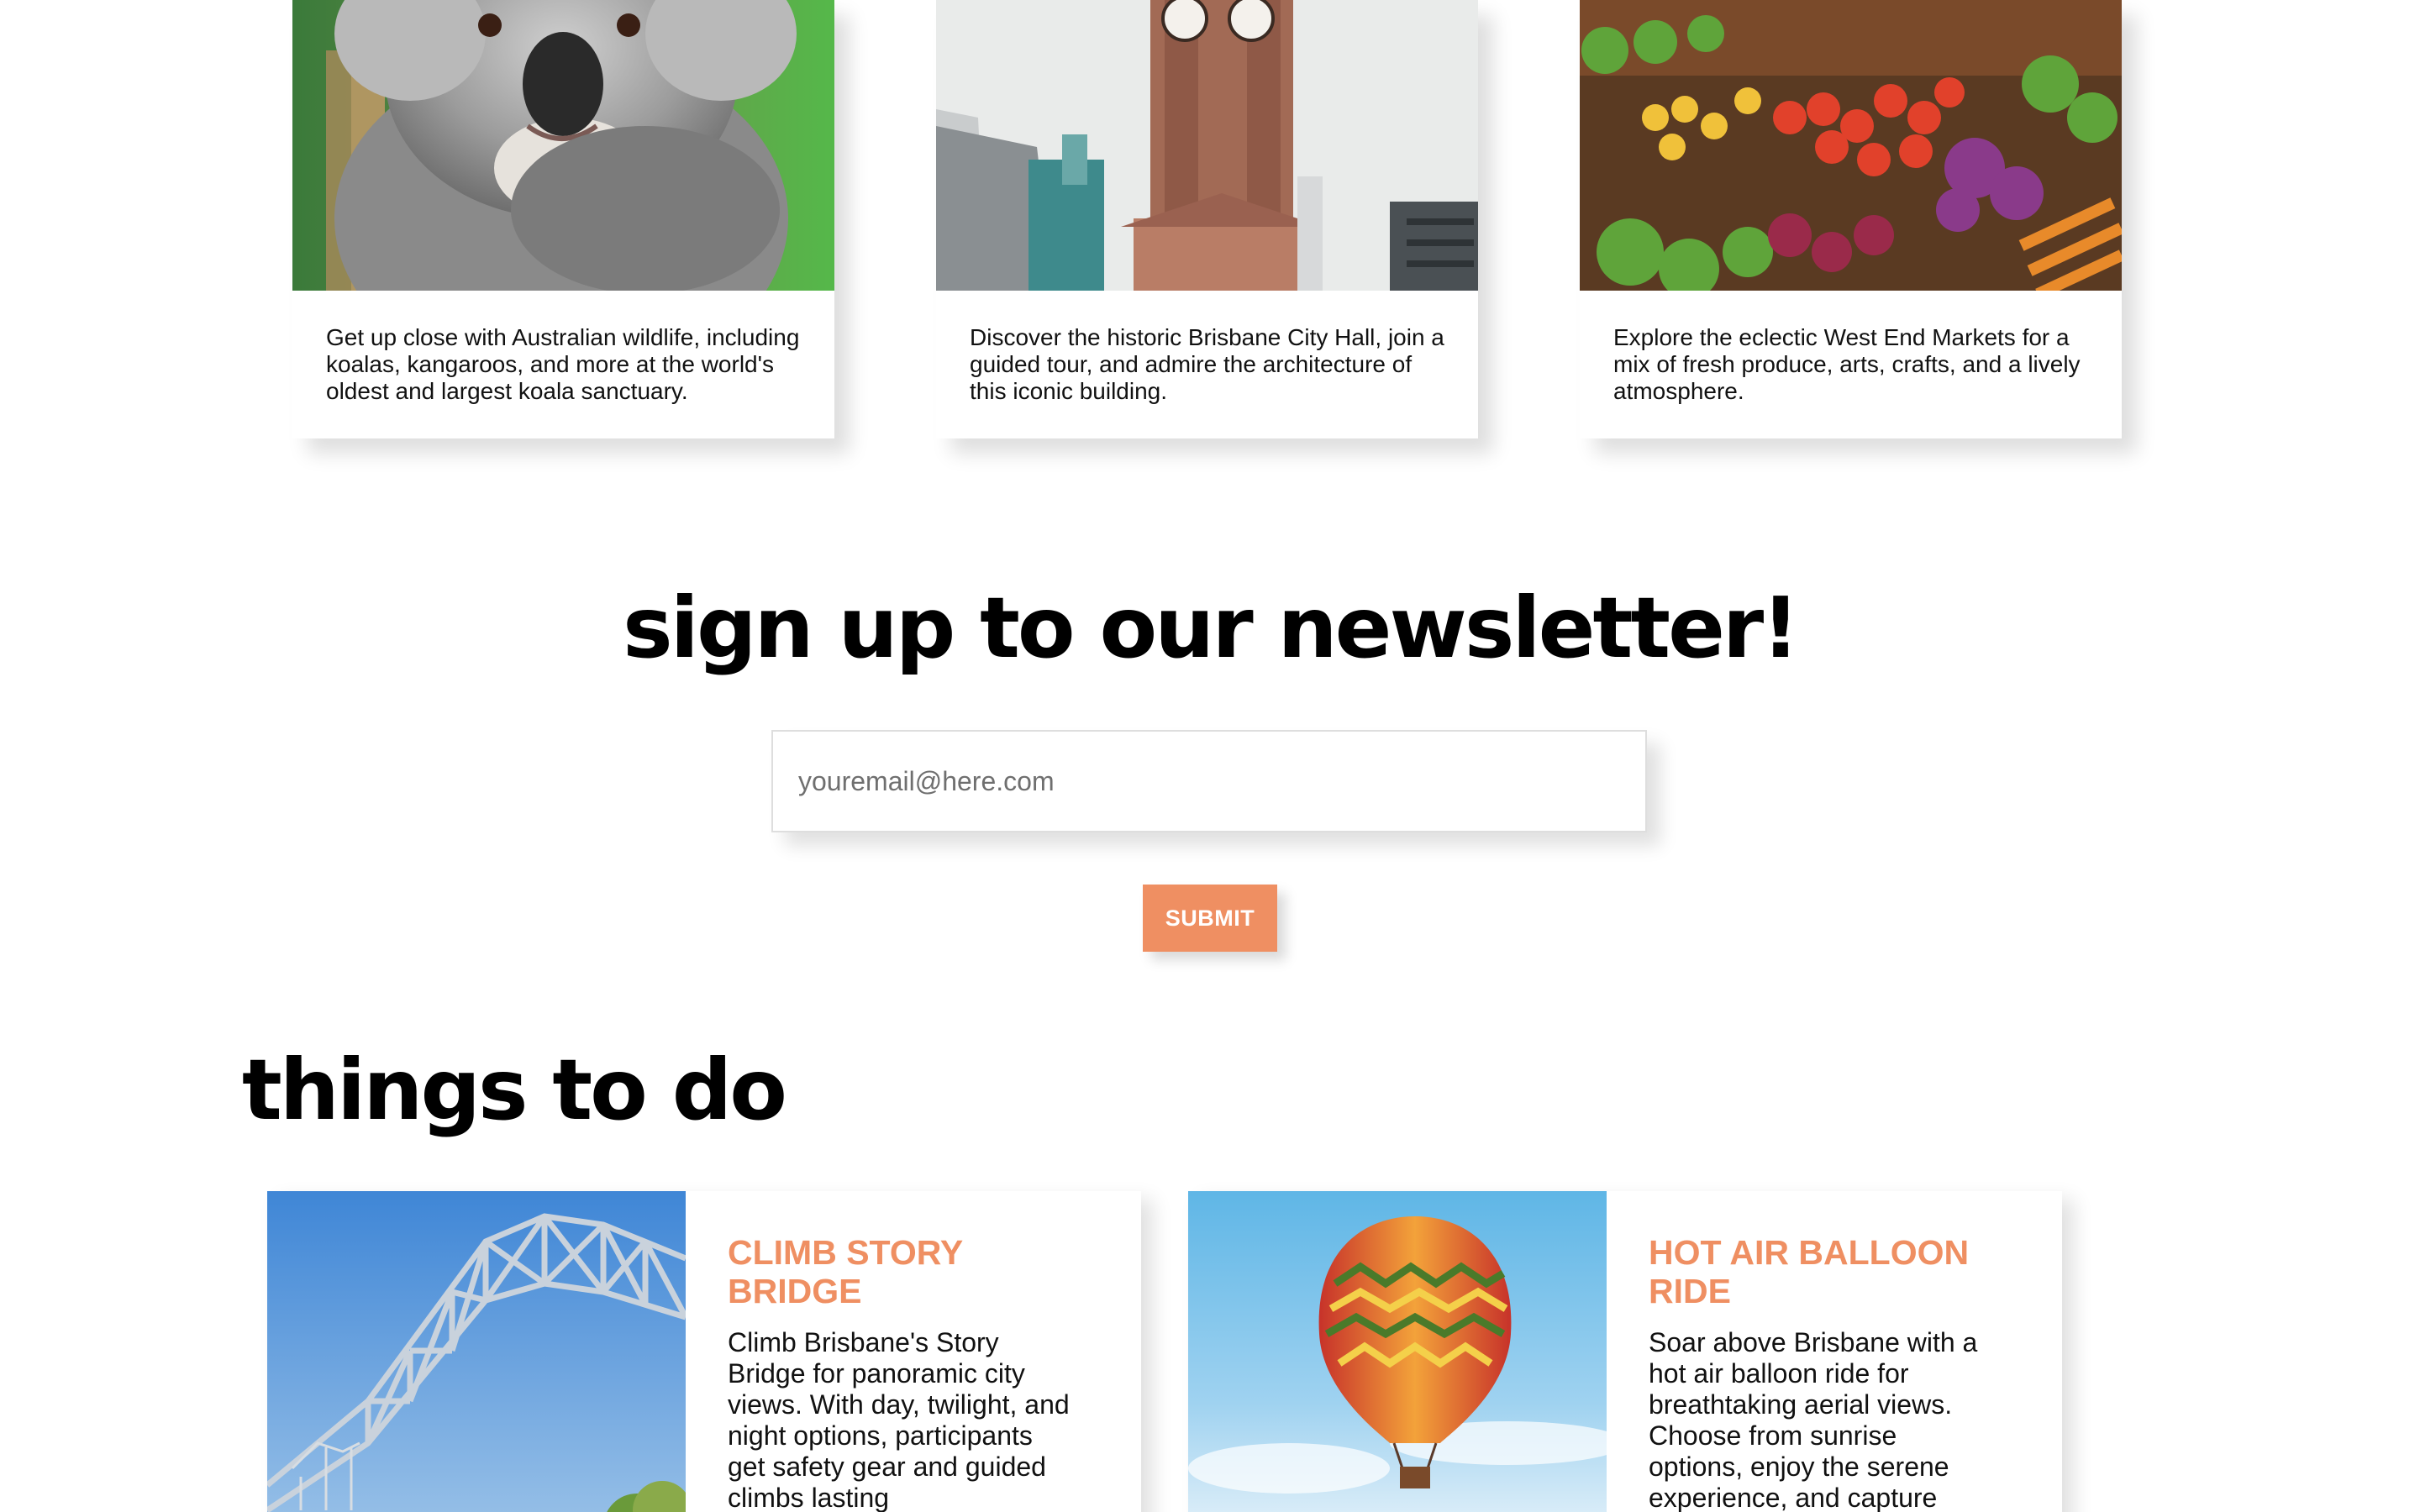 Image resolution: width=2420 pixels, height=1512 pixels. What do you see at coordinates (1211, 628) in the screenshot?
I see `newsletter-title: sign up to our newsletter!` at bounding box center [1211, 628].